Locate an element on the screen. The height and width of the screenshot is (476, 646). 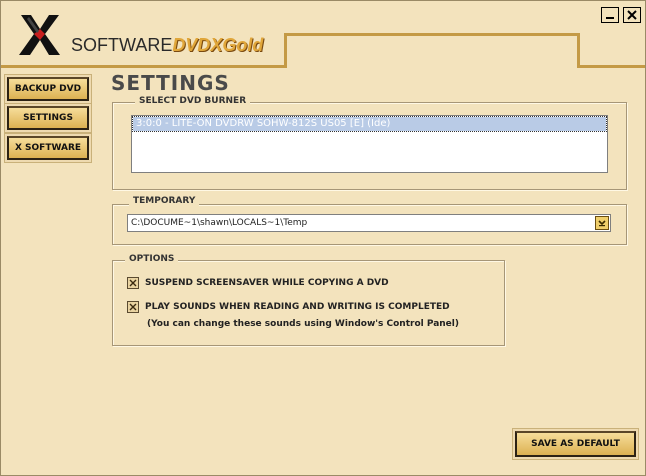
logo-wordmark: SOFTWAREDVDXGold is located at coordinates (167, 45).